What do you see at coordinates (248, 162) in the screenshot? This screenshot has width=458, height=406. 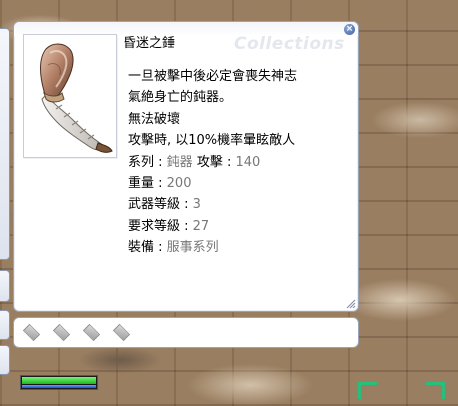 I see `attack-value: 140` at bounding box center [248, 162].